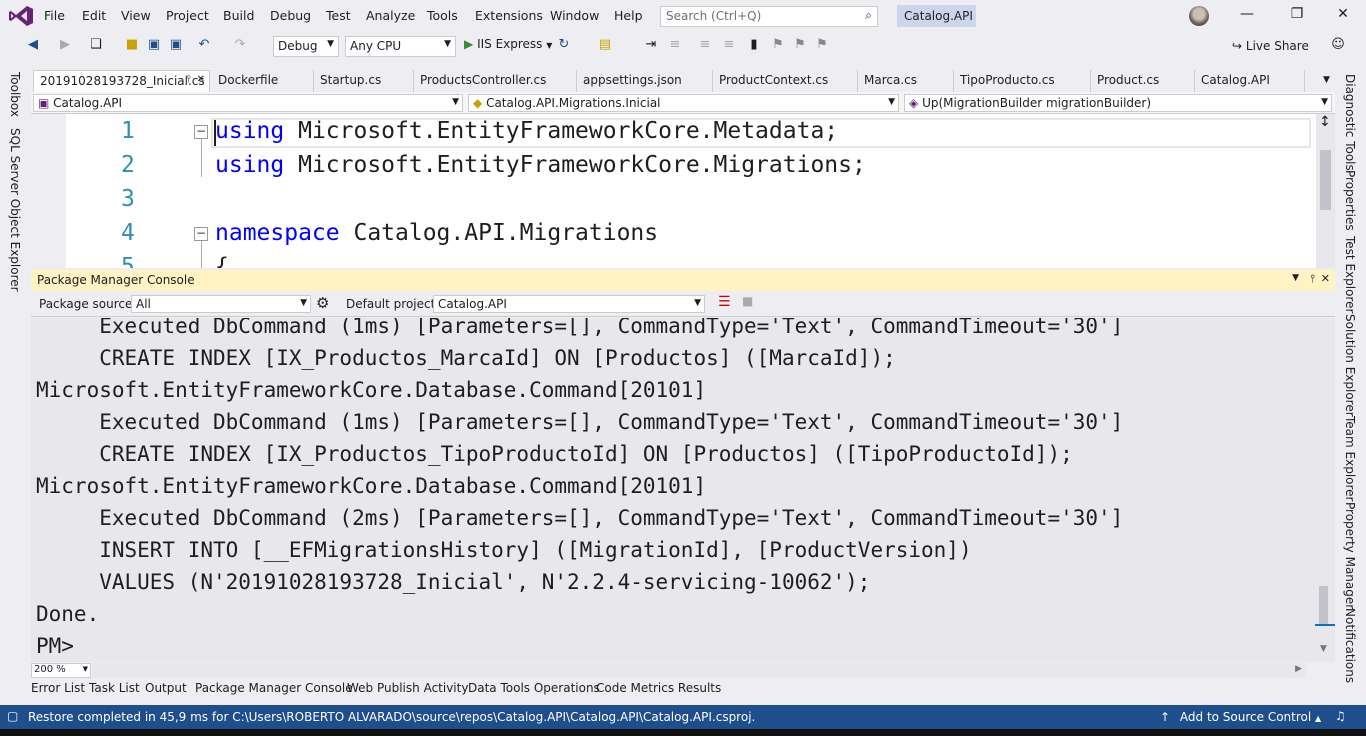 This screenshot has height=736, width=1366. Describe the element at coordinates (785, 81) in the screenshot. I see `tab-product-context: ProductContext.cs` at that location.